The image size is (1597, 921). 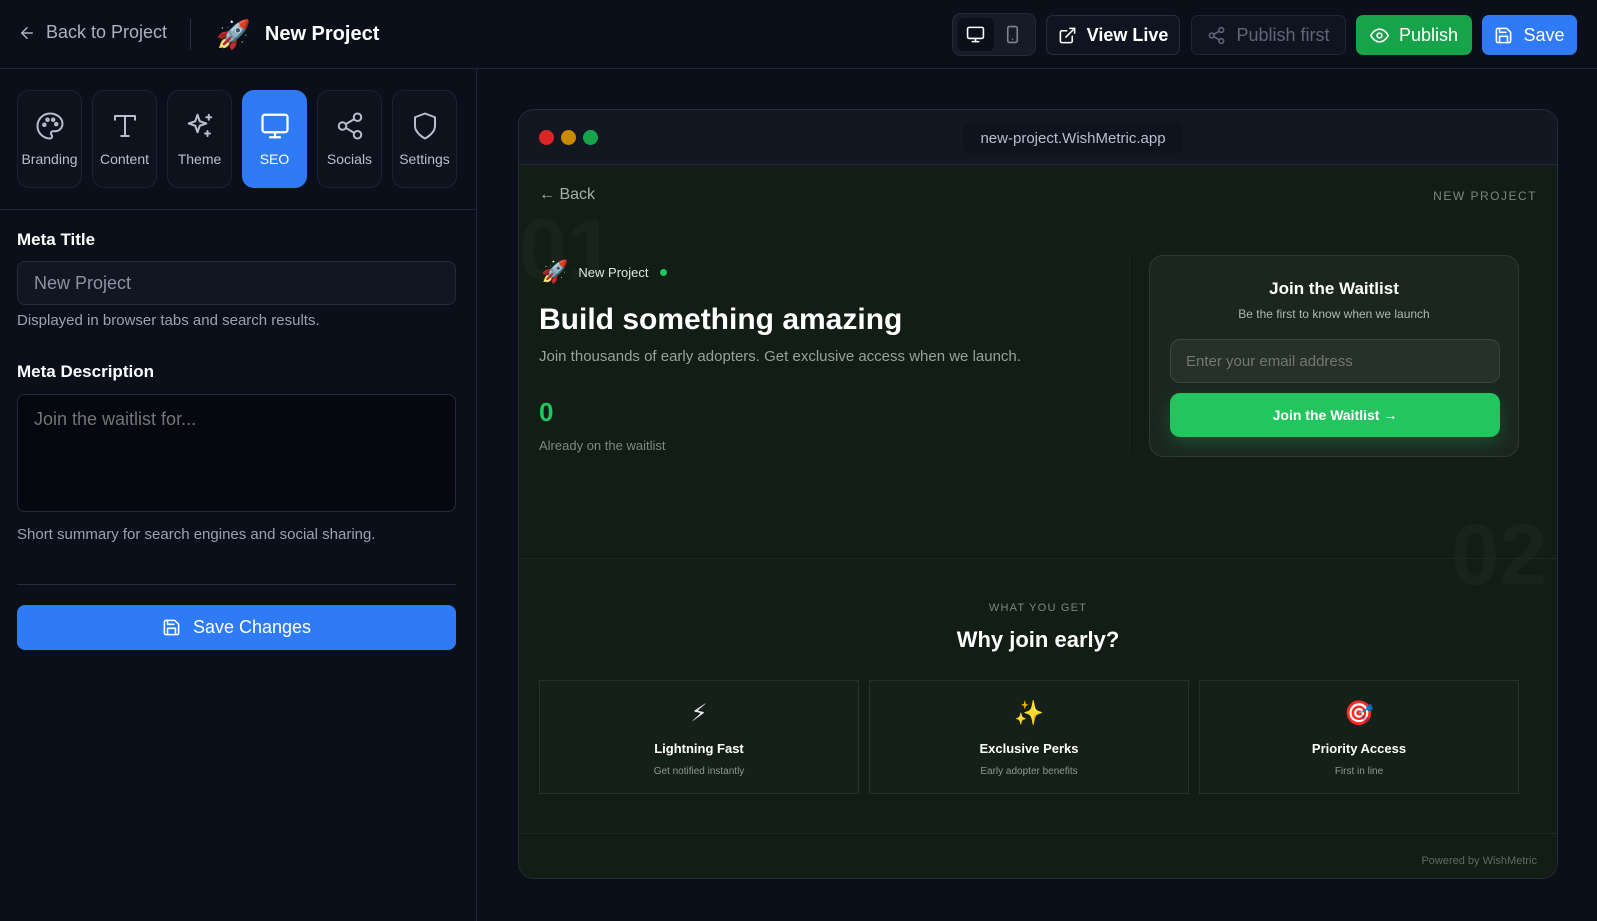 What do you see at coordinates (322, 34) in the screenshot?
I see `project-title-text: New Project` at bounding box center [322, 34].